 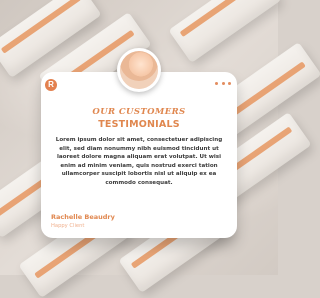 I want to click on background-product-box, so click(x=225, y=31).